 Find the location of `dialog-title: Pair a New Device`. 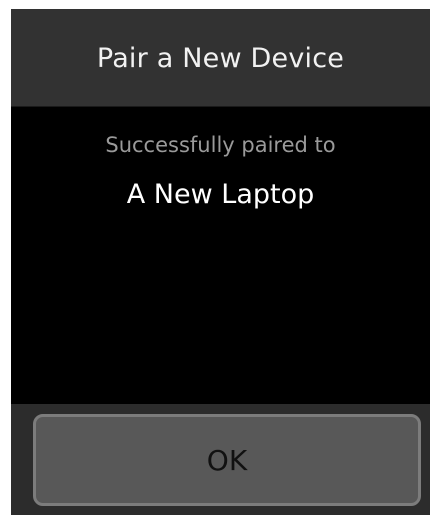

dialog-title: Pair a New Device is located at coordinates (220, 58).